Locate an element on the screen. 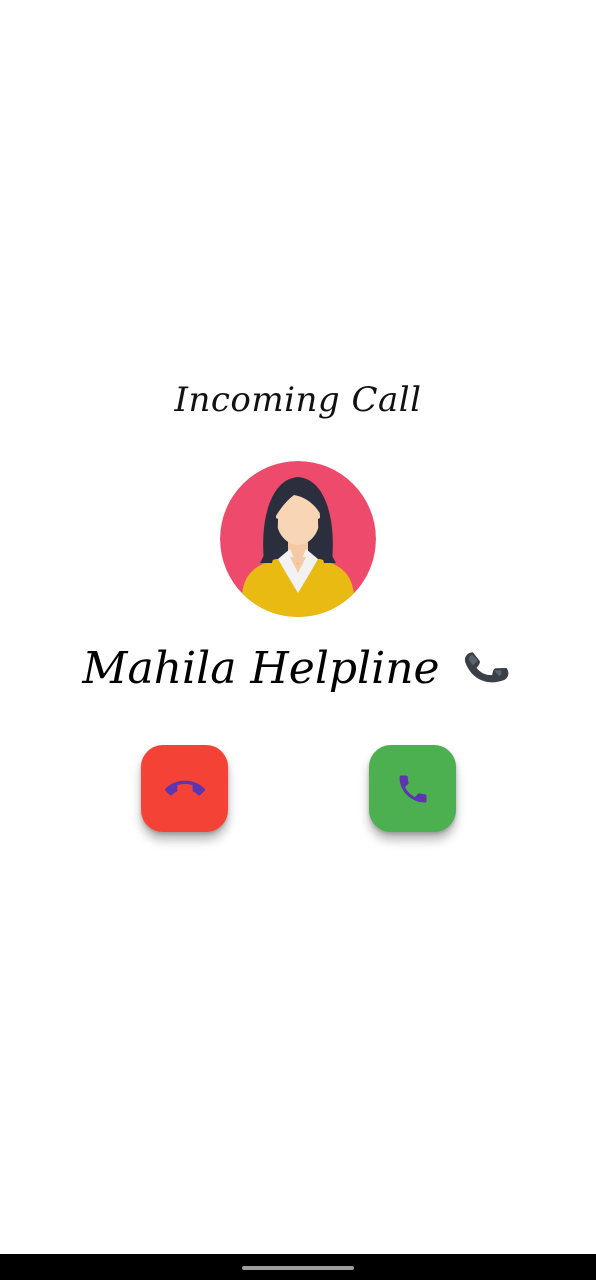  woman-avatar-icon is located at coordinates (298, 539).